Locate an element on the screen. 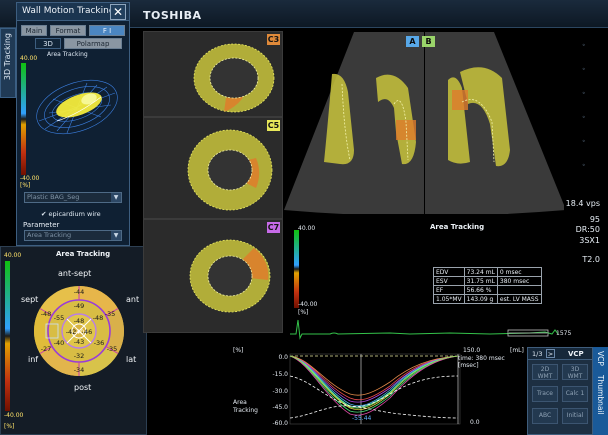  segment-select-value: Plastic BAG_Seg is located at coordinates (53, 197).